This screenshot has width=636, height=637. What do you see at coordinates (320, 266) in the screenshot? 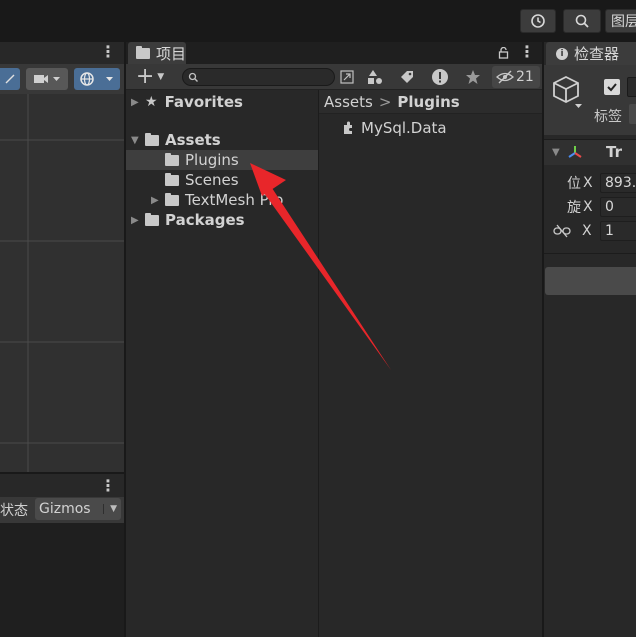
I see `annotation-arrow` at bounding box center [320, 266].